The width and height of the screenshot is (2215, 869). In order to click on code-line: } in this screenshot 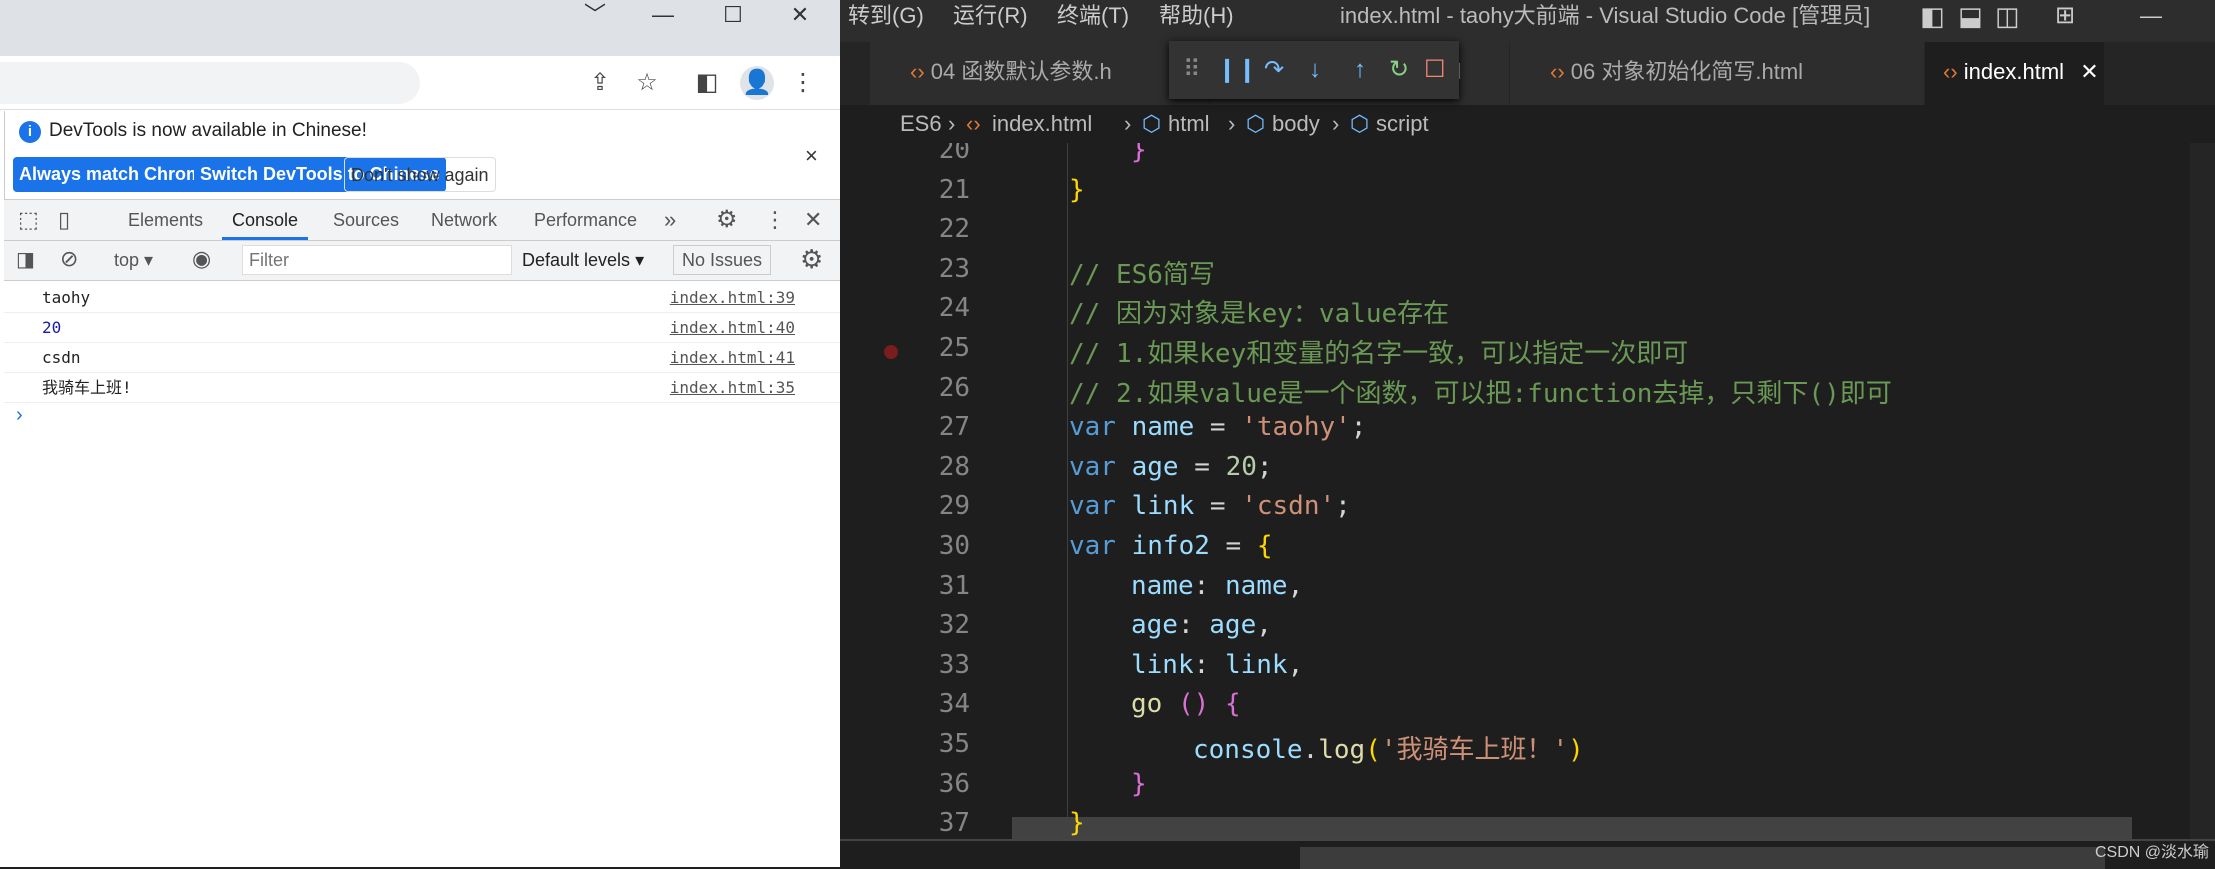, I will do `click(1077, 190)`.